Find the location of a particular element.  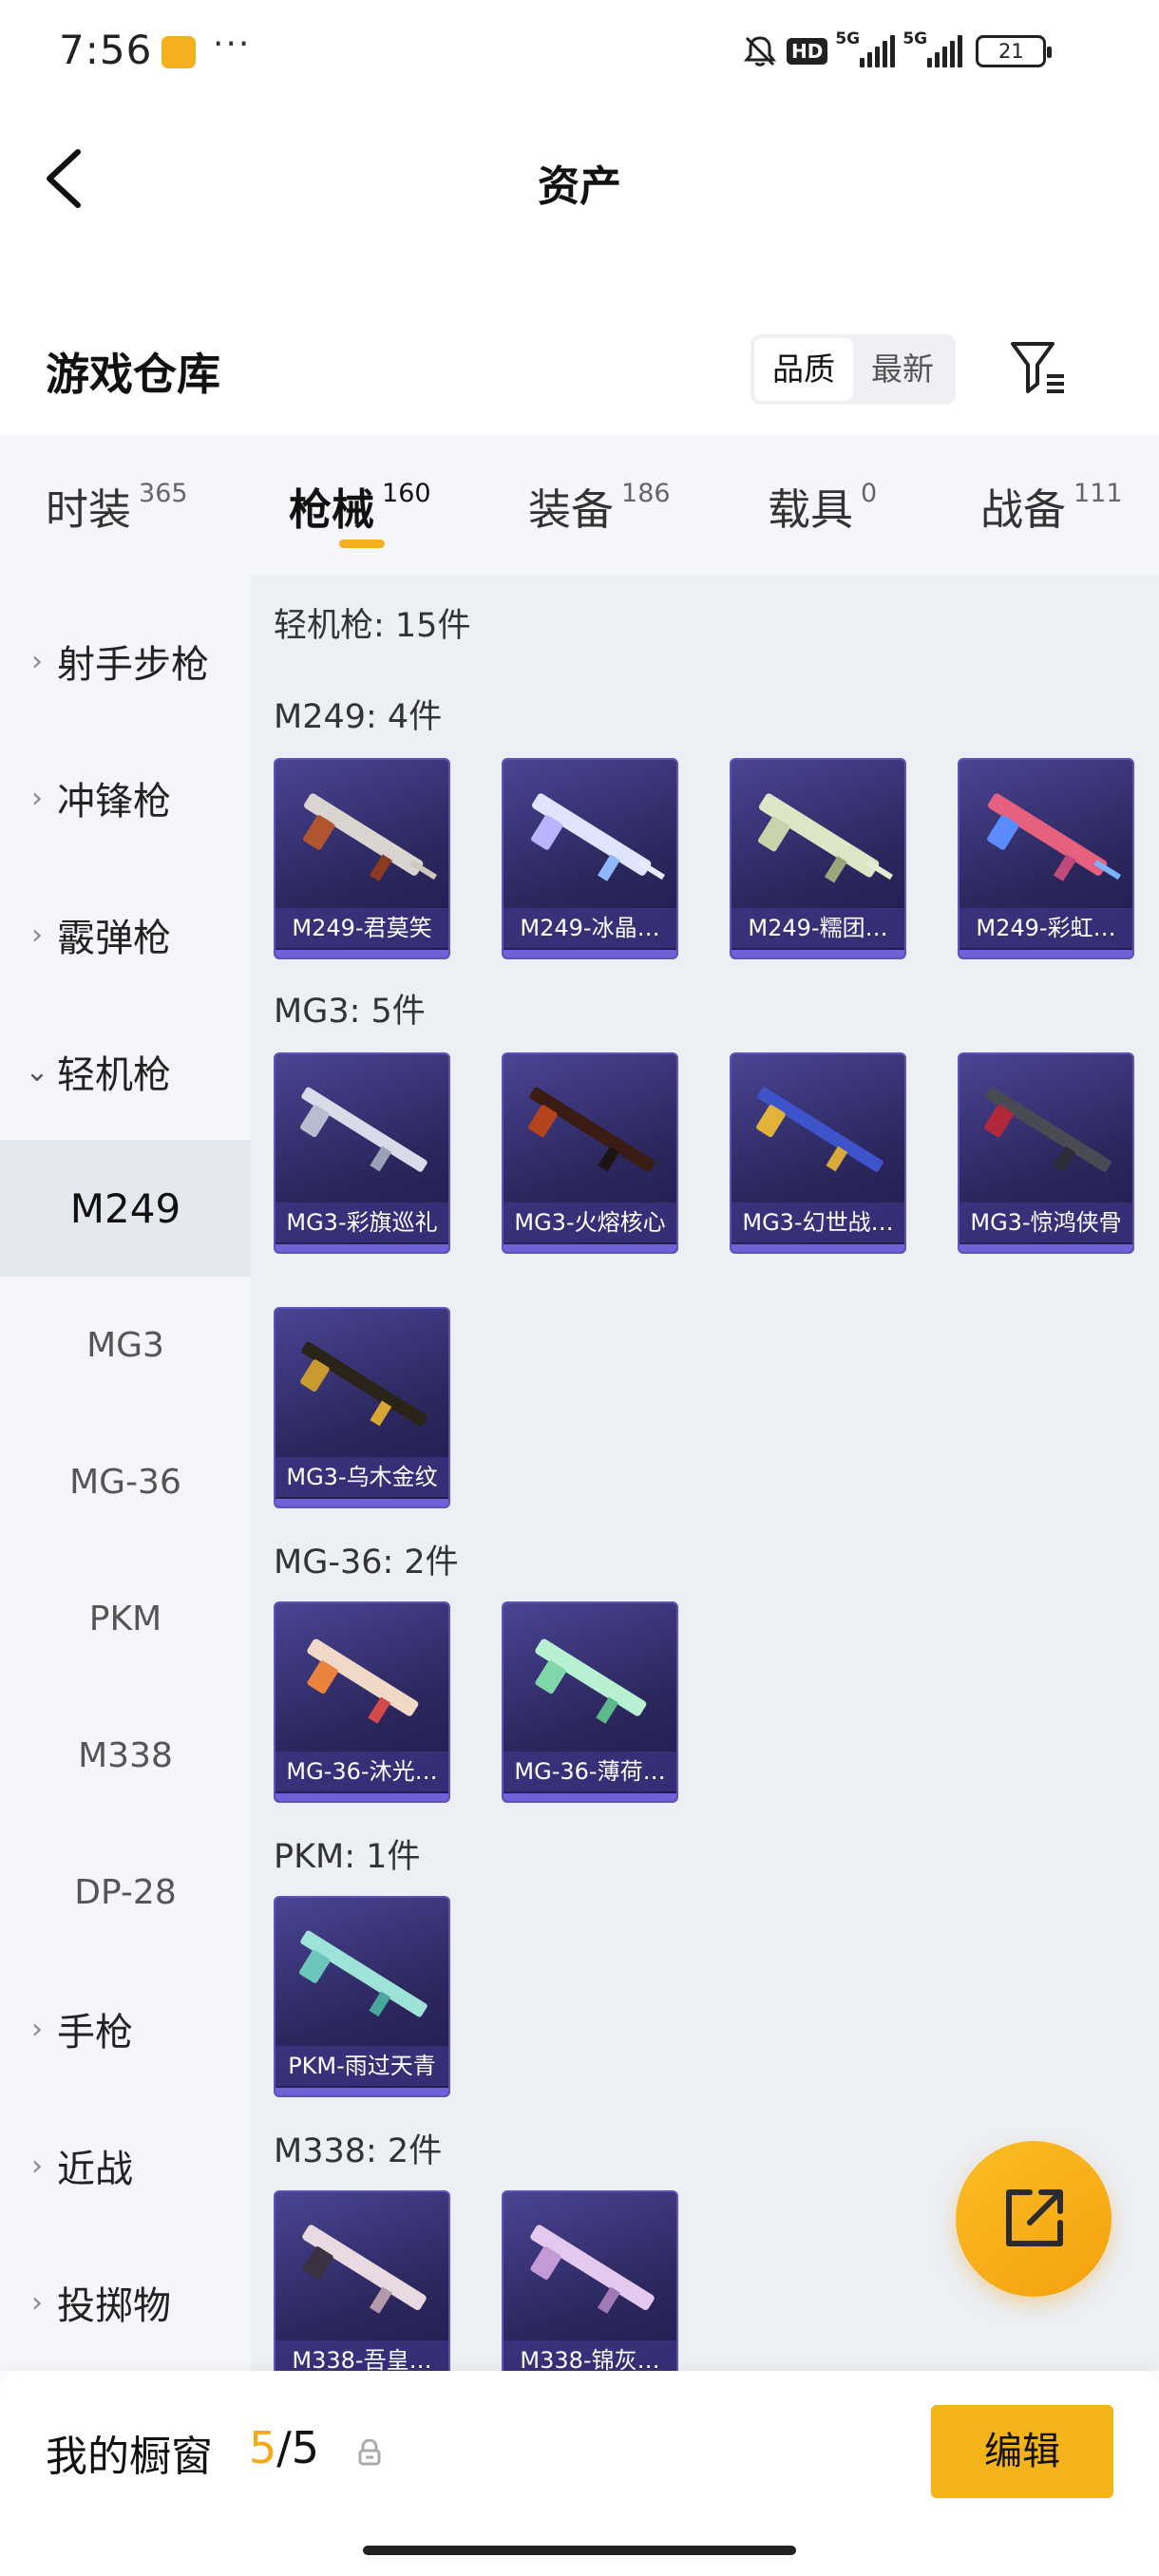

share-button is located at coordinates (1034, 2219).